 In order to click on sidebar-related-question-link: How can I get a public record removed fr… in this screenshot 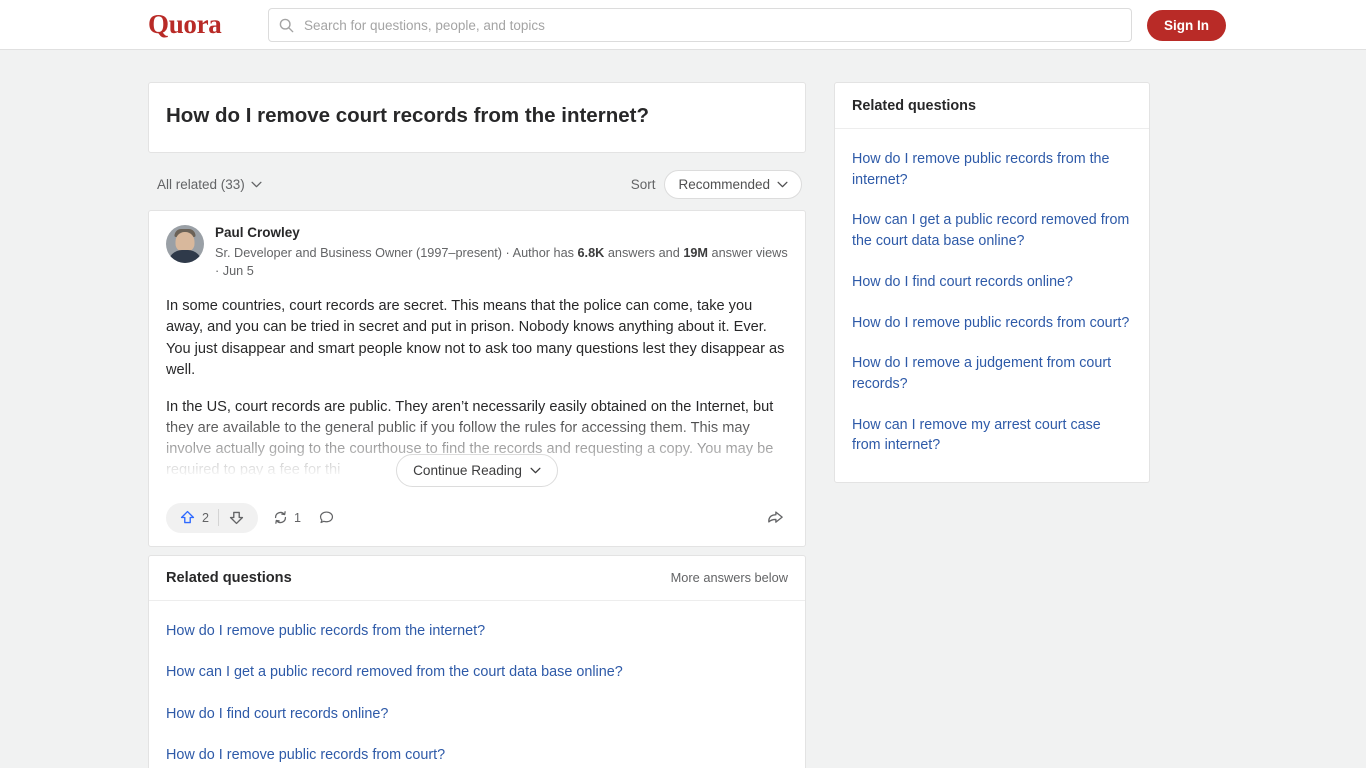, I will do `click(992, 230)`.